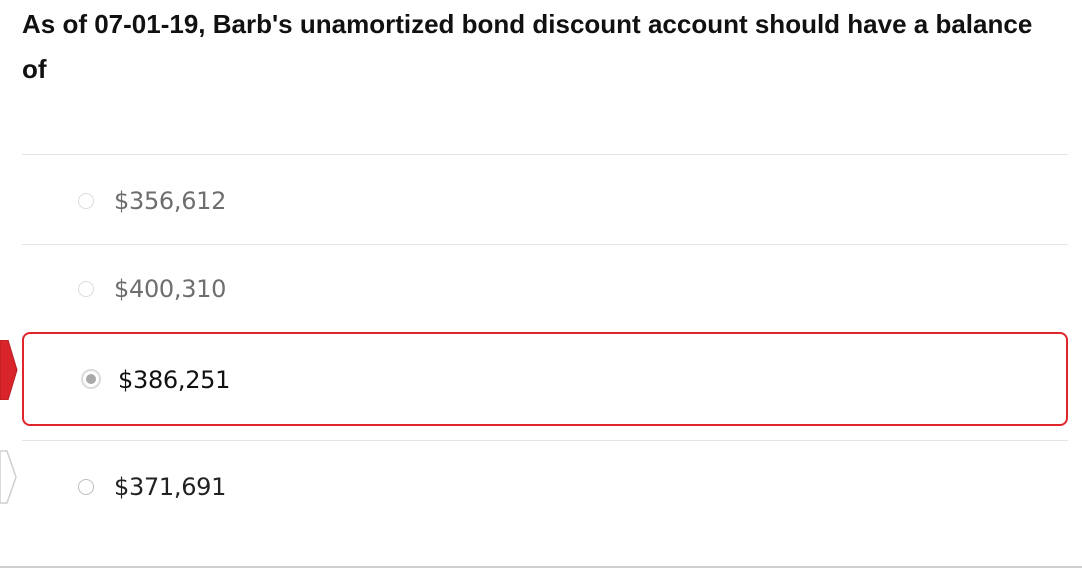  What do you see at coordinates (174, 380) in the screenshot?
I see `answer-label: $386,251` at bounding box center [174, 380].